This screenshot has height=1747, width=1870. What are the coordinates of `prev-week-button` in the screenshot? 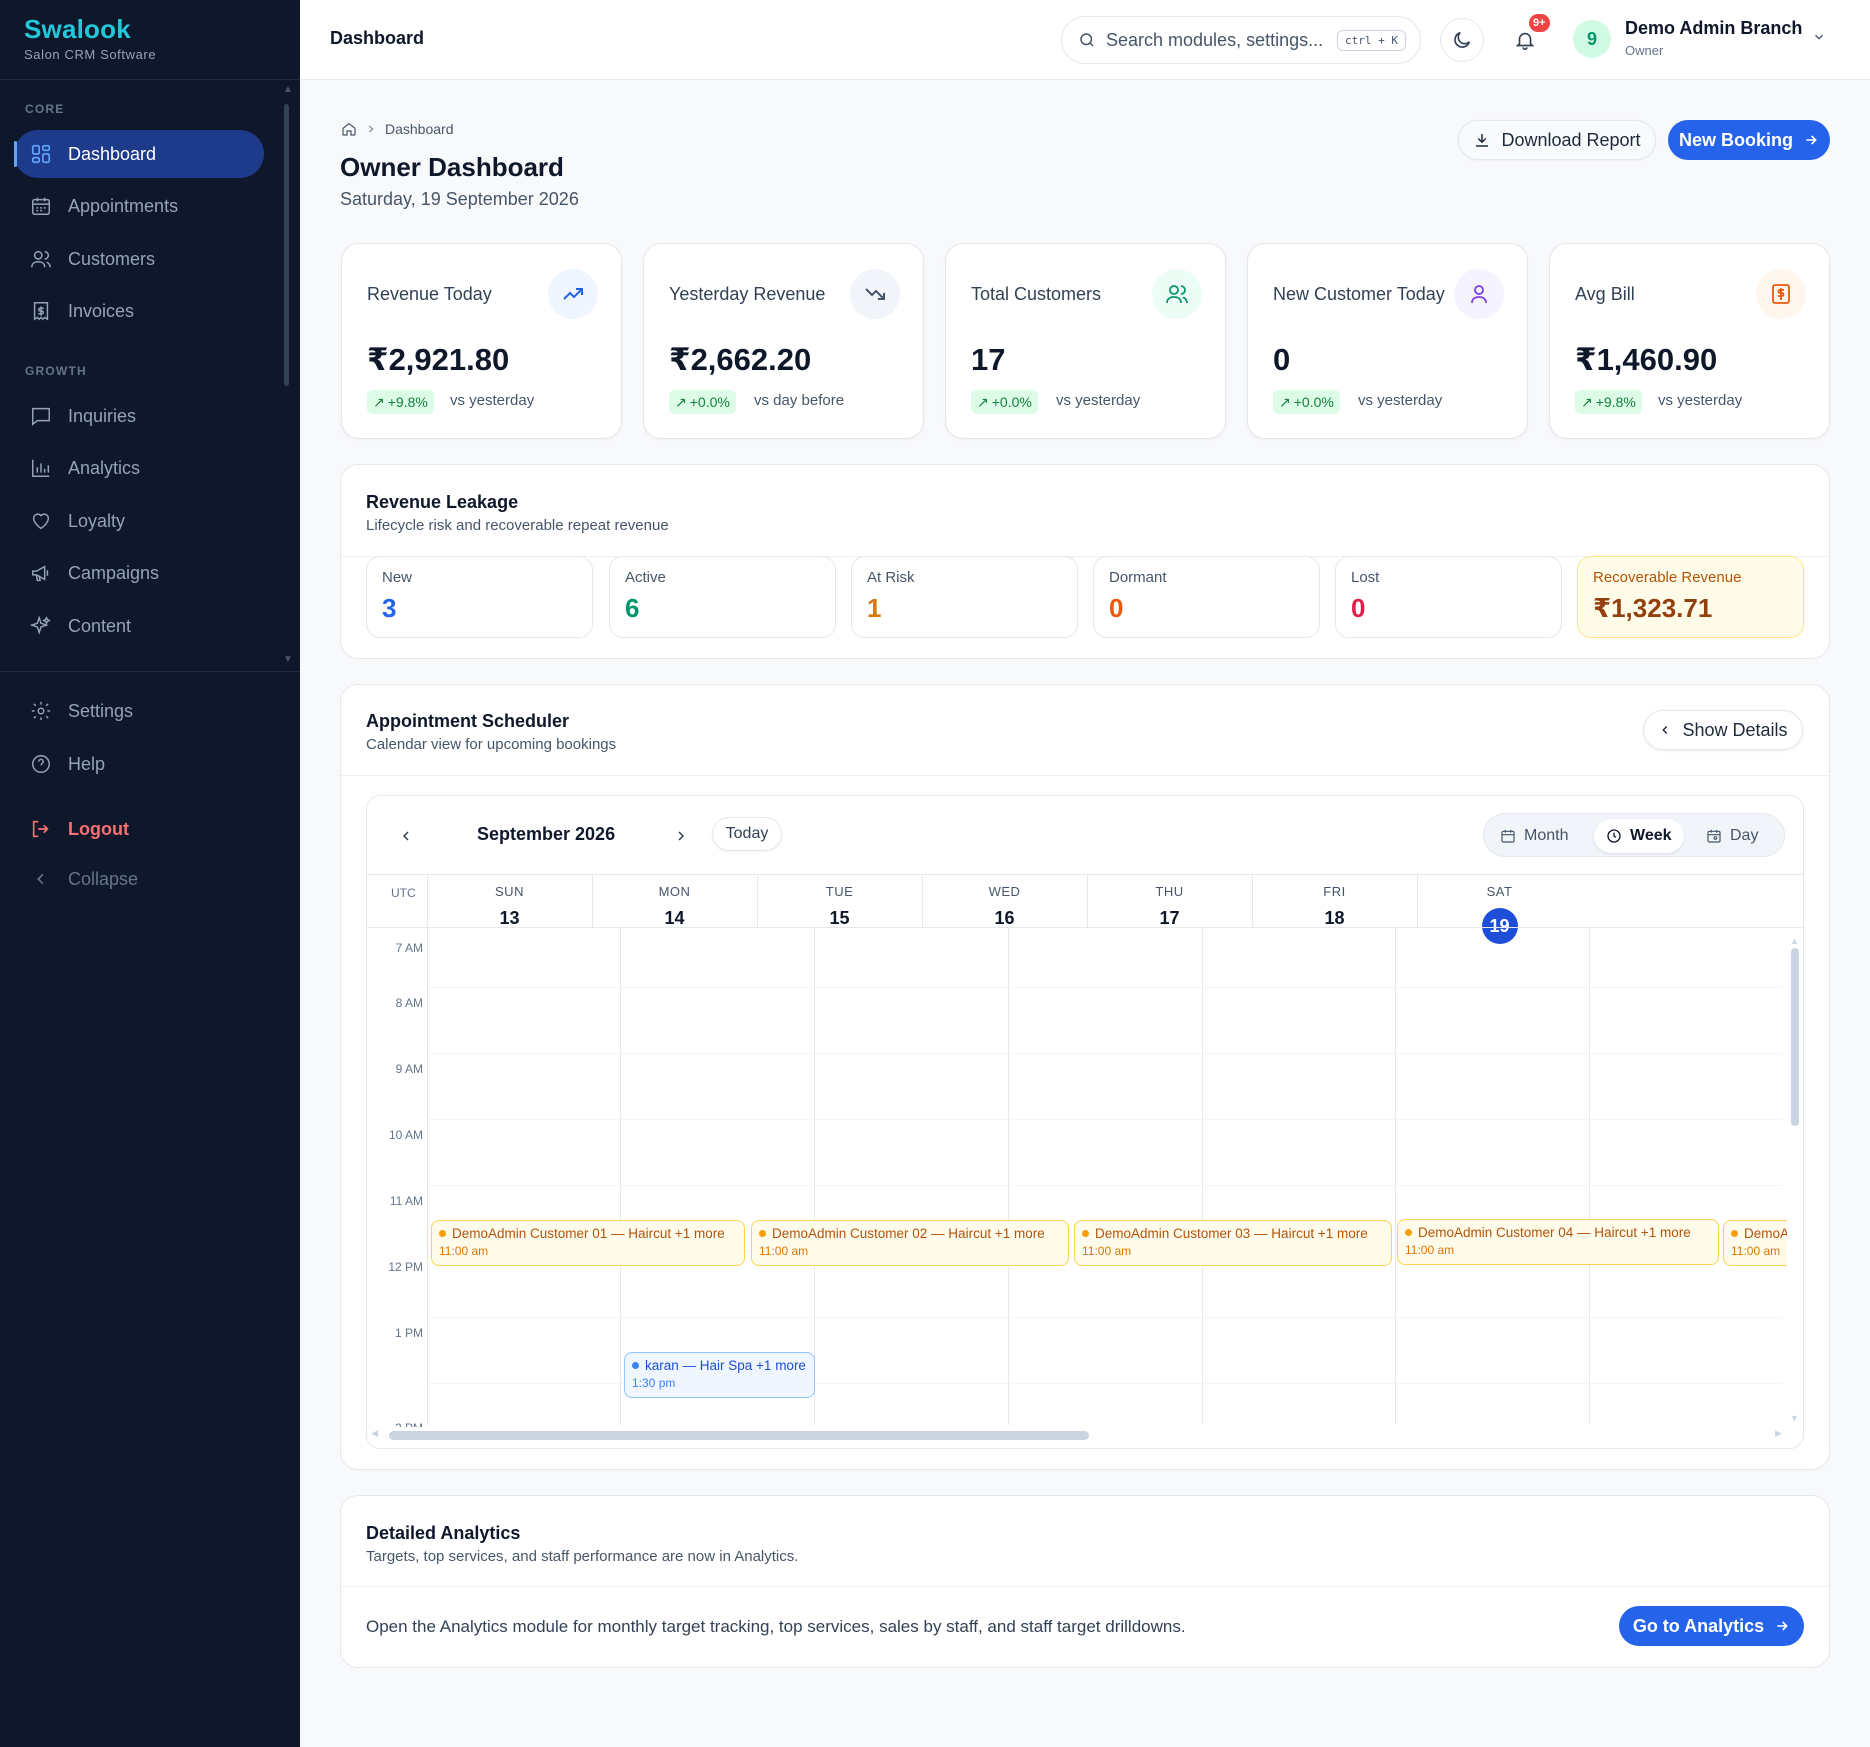 It's located at (406, 836).